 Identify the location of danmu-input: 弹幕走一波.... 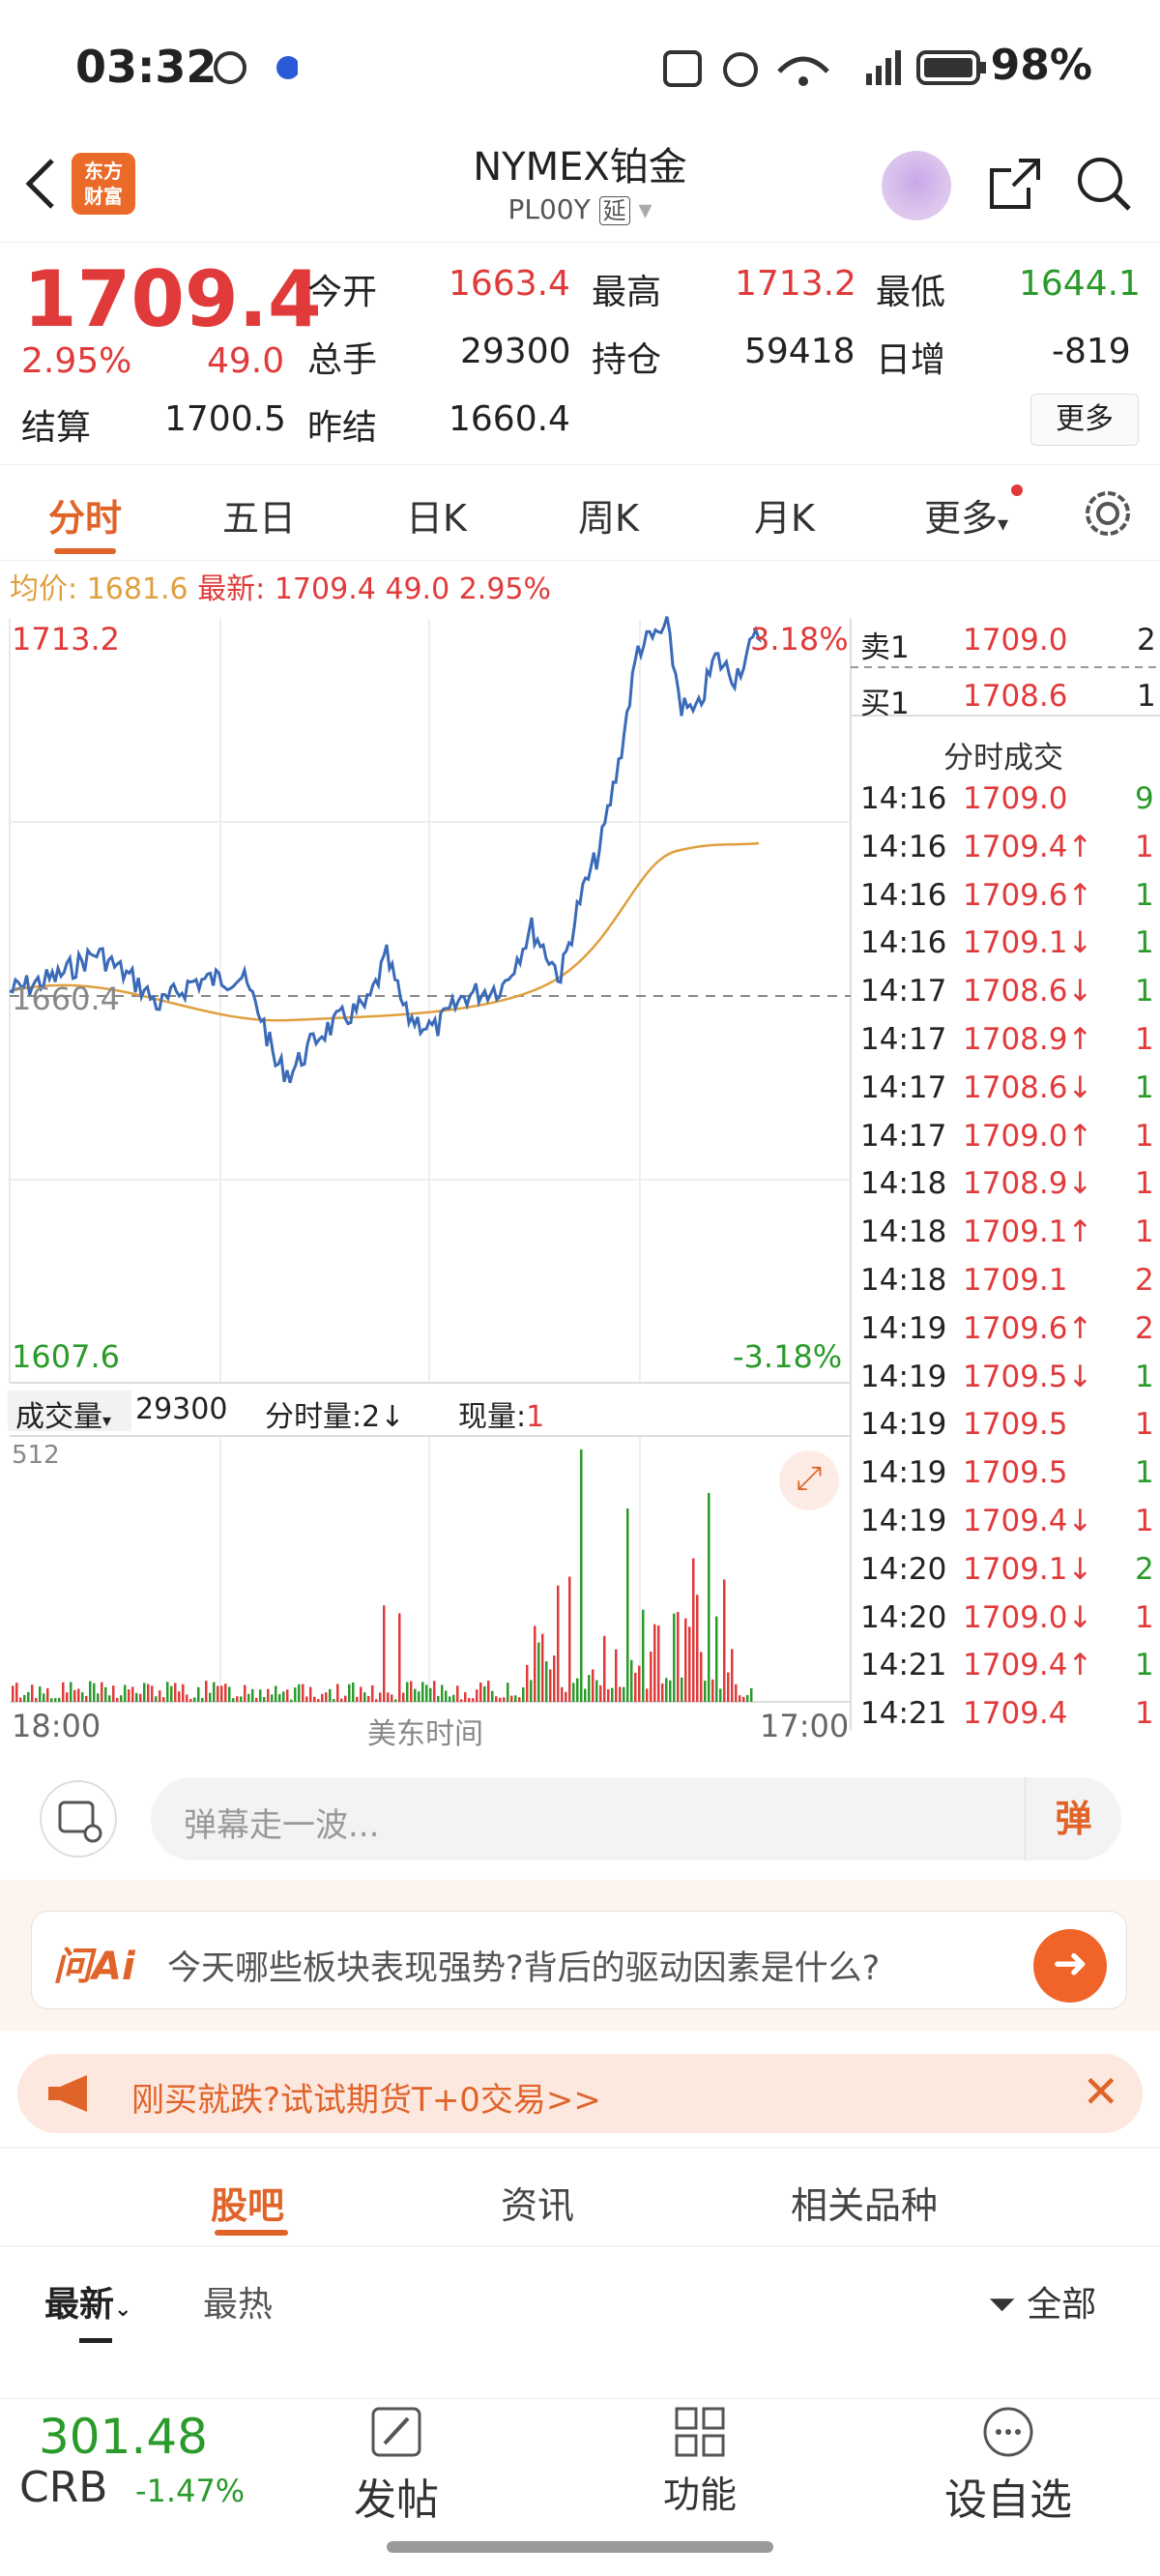
(636, 1818).